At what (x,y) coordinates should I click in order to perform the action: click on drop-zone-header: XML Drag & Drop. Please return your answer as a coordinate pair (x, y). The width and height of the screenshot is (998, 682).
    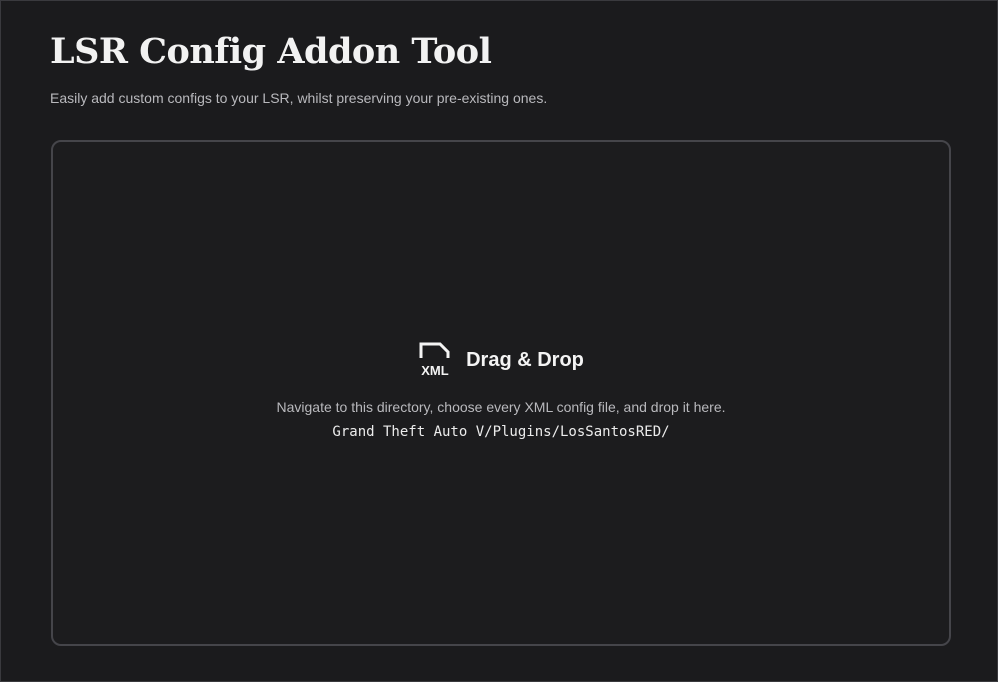
    Looking at the image, I should click on (501, 360).